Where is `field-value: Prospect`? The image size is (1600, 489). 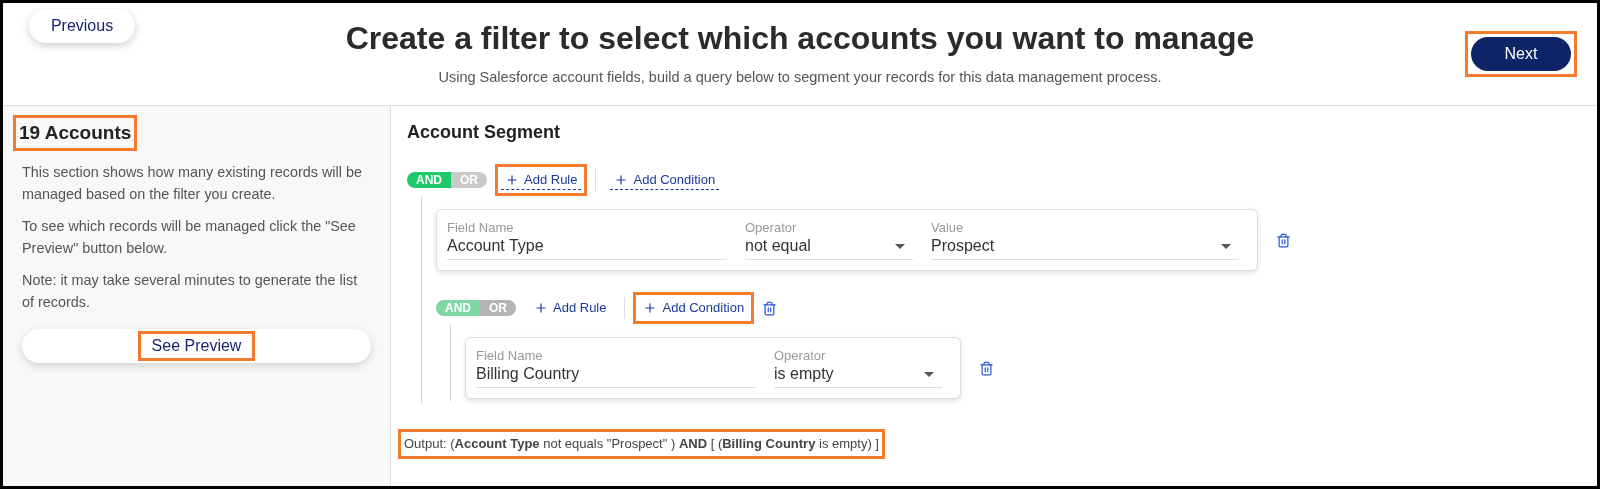 field-value: Prospect is located at coordinates (963, 246).